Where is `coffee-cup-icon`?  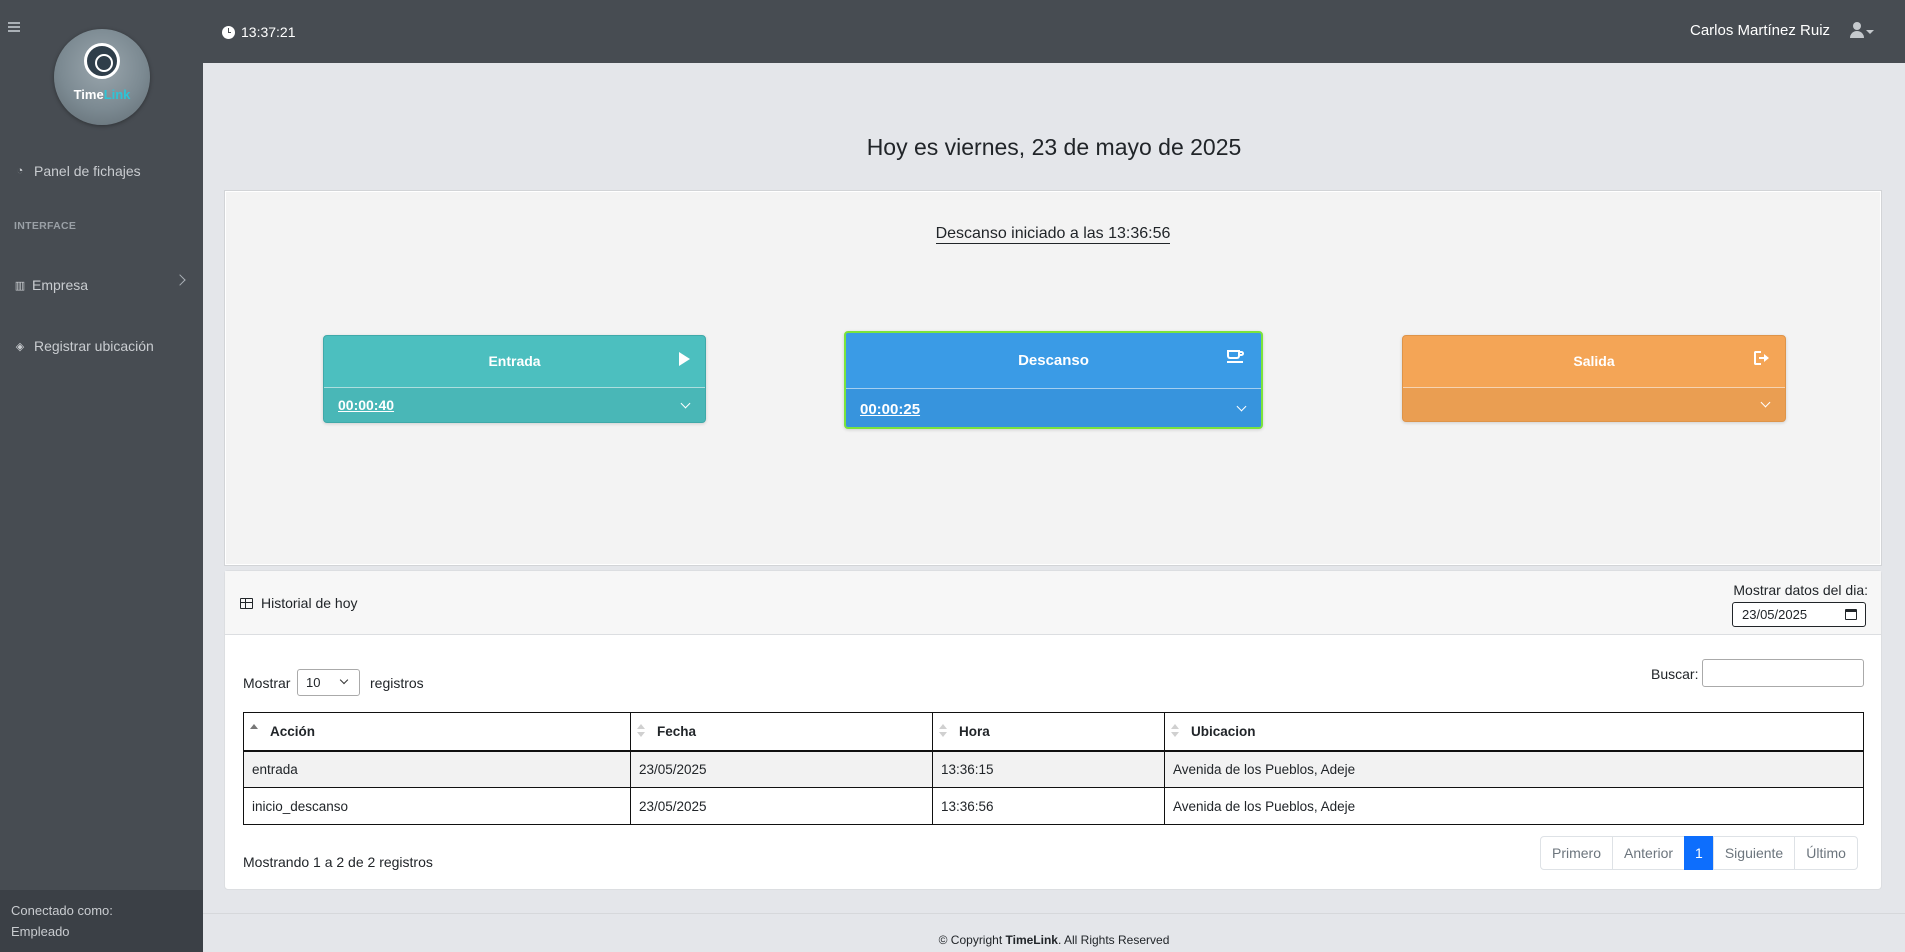
coffee-cup-icon is located at coordinates (1236, 357).